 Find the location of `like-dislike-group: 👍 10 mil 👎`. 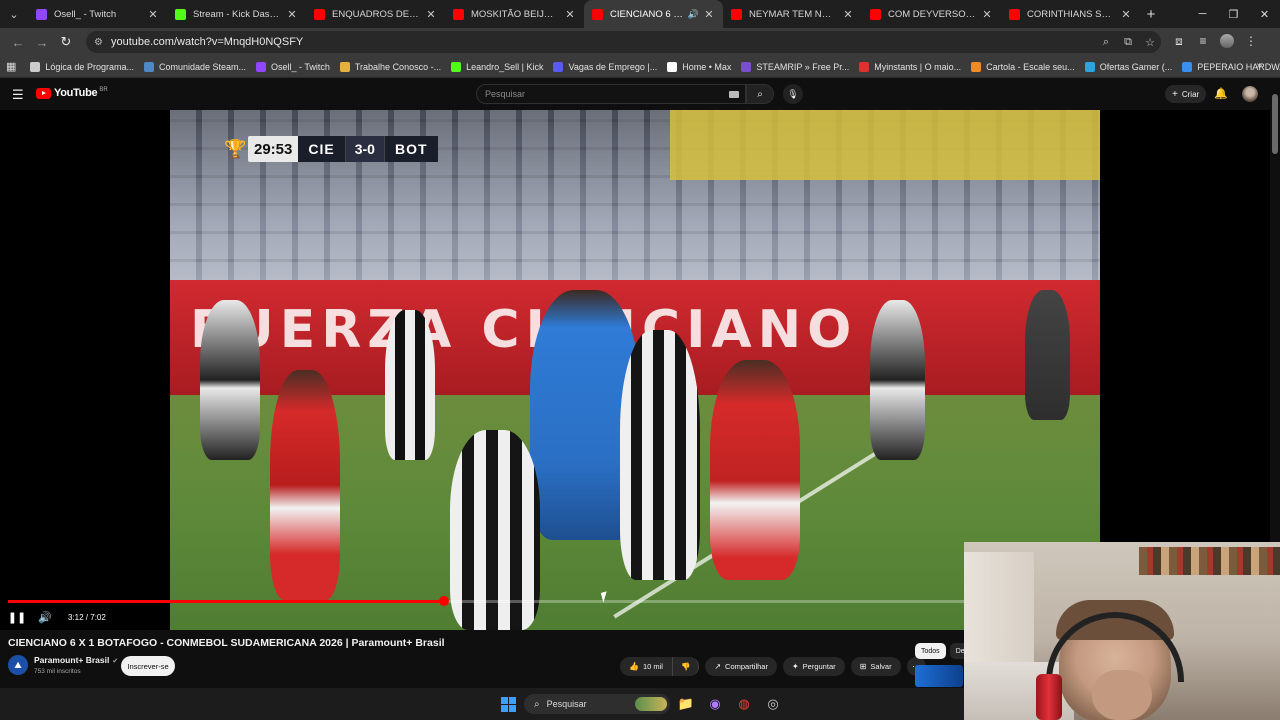

like-dislike-group: 👍 10 mil 👎 is located at coordinates (660, 666).